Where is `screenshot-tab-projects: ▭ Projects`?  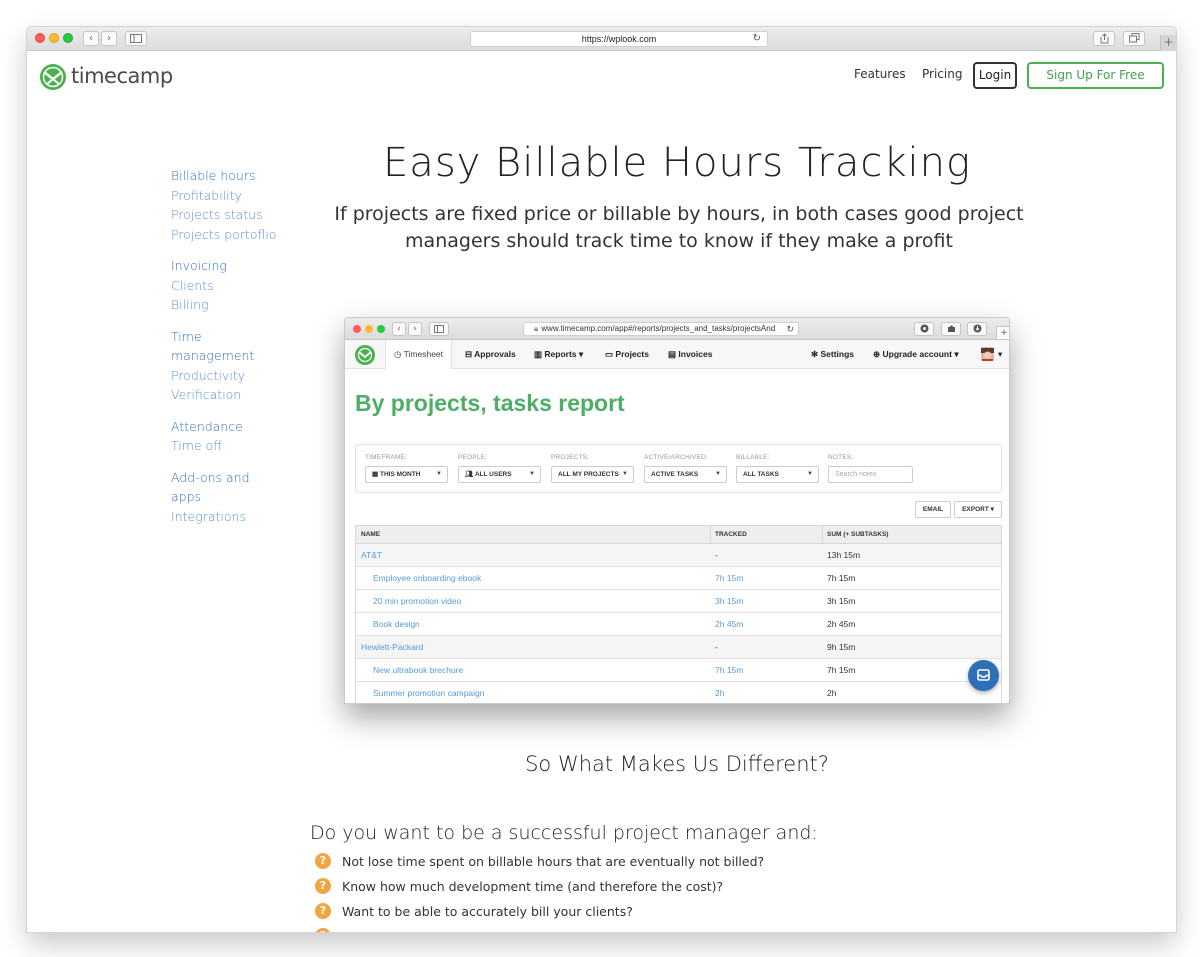
screenshot-tab-projects: ▭ Projects is located at coordinates (627, 354).